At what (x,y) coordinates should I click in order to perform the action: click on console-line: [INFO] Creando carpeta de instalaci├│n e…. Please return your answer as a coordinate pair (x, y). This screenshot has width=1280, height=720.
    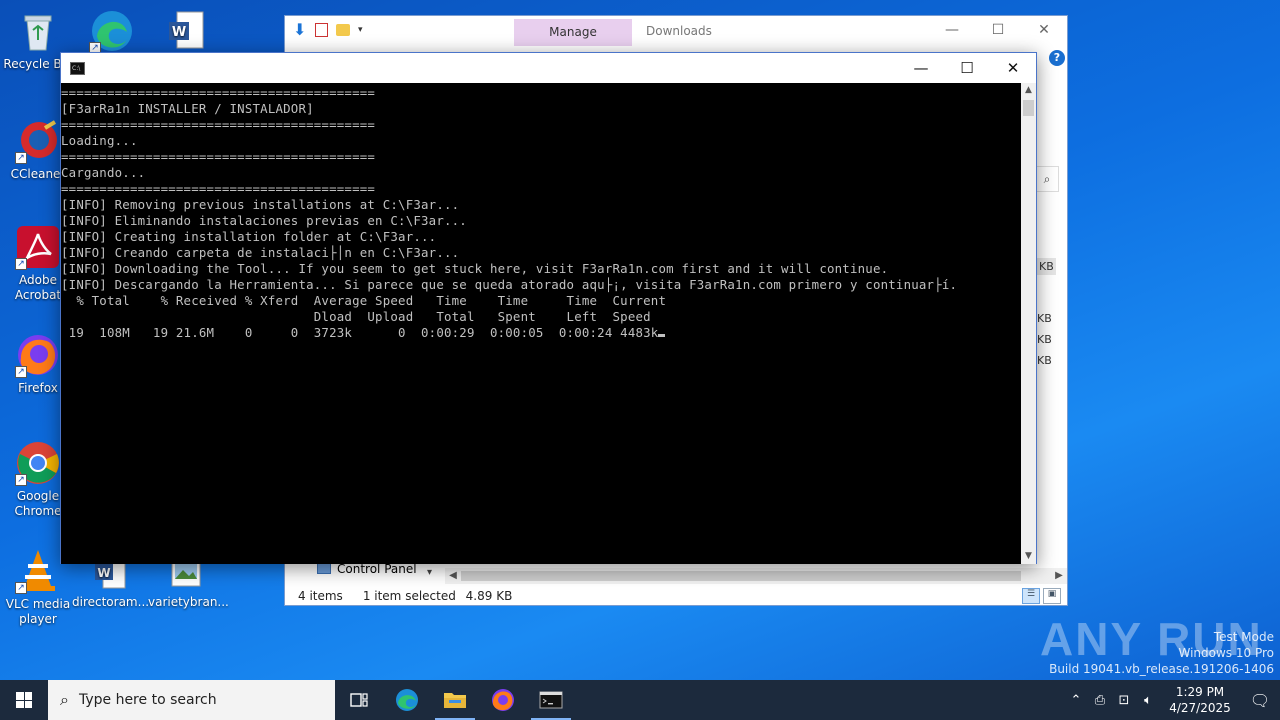
    Looking at the image, I should click on (260, 252).